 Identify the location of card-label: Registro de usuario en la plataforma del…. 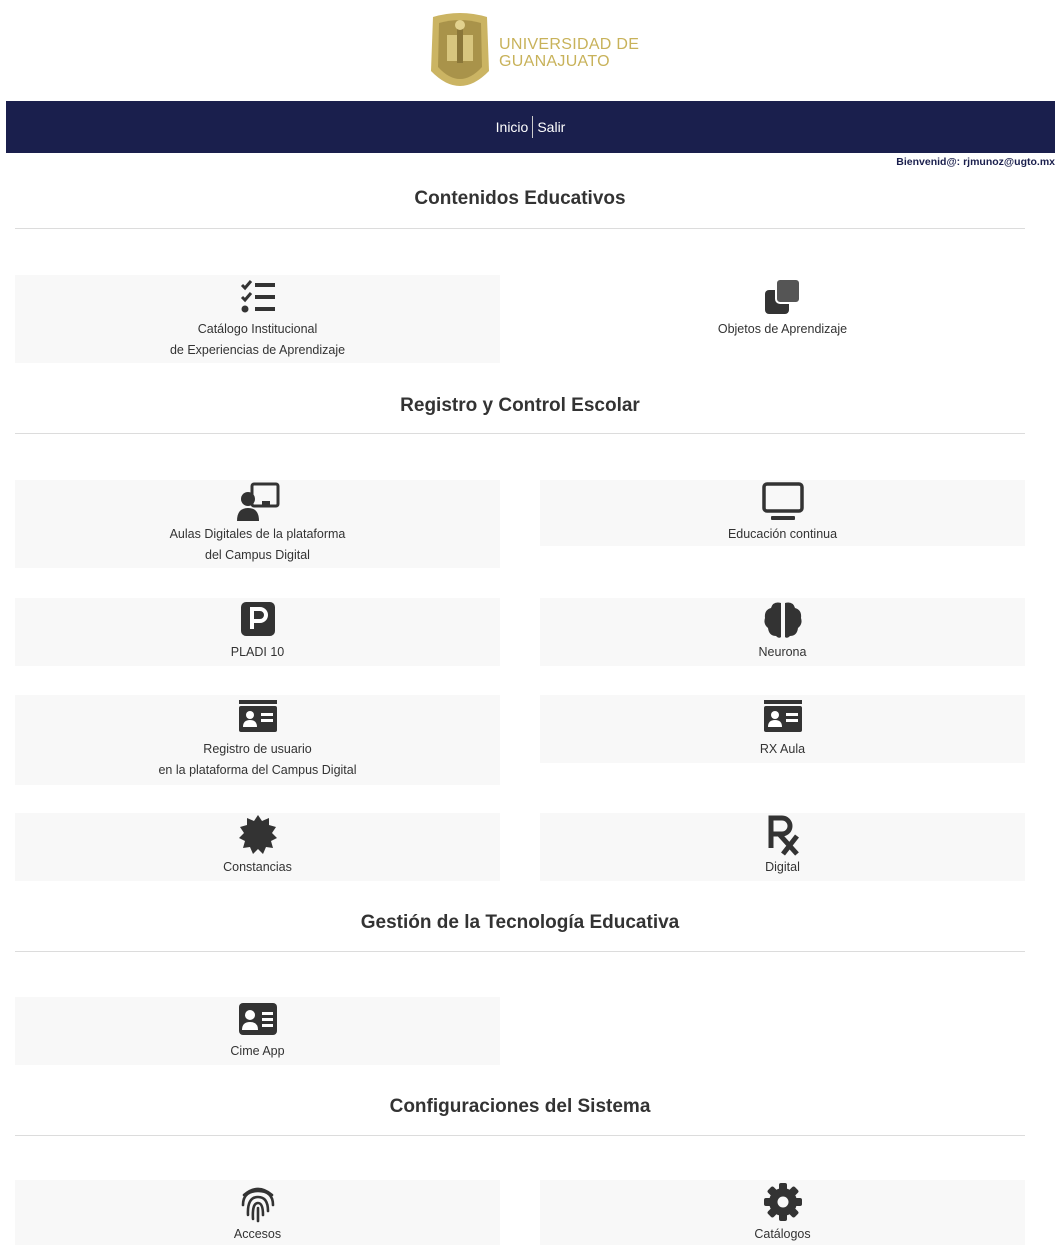
(257, 760).